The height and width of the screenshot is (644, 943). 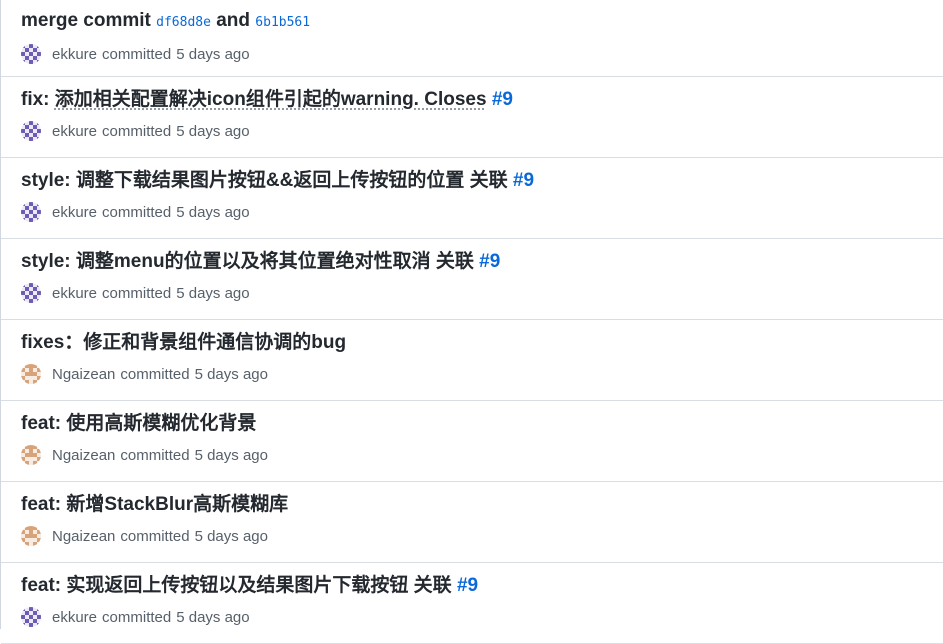 I want to click on commit-title: feat: 新增StackBlur高斯模糊库, so click(x=482, y=505).